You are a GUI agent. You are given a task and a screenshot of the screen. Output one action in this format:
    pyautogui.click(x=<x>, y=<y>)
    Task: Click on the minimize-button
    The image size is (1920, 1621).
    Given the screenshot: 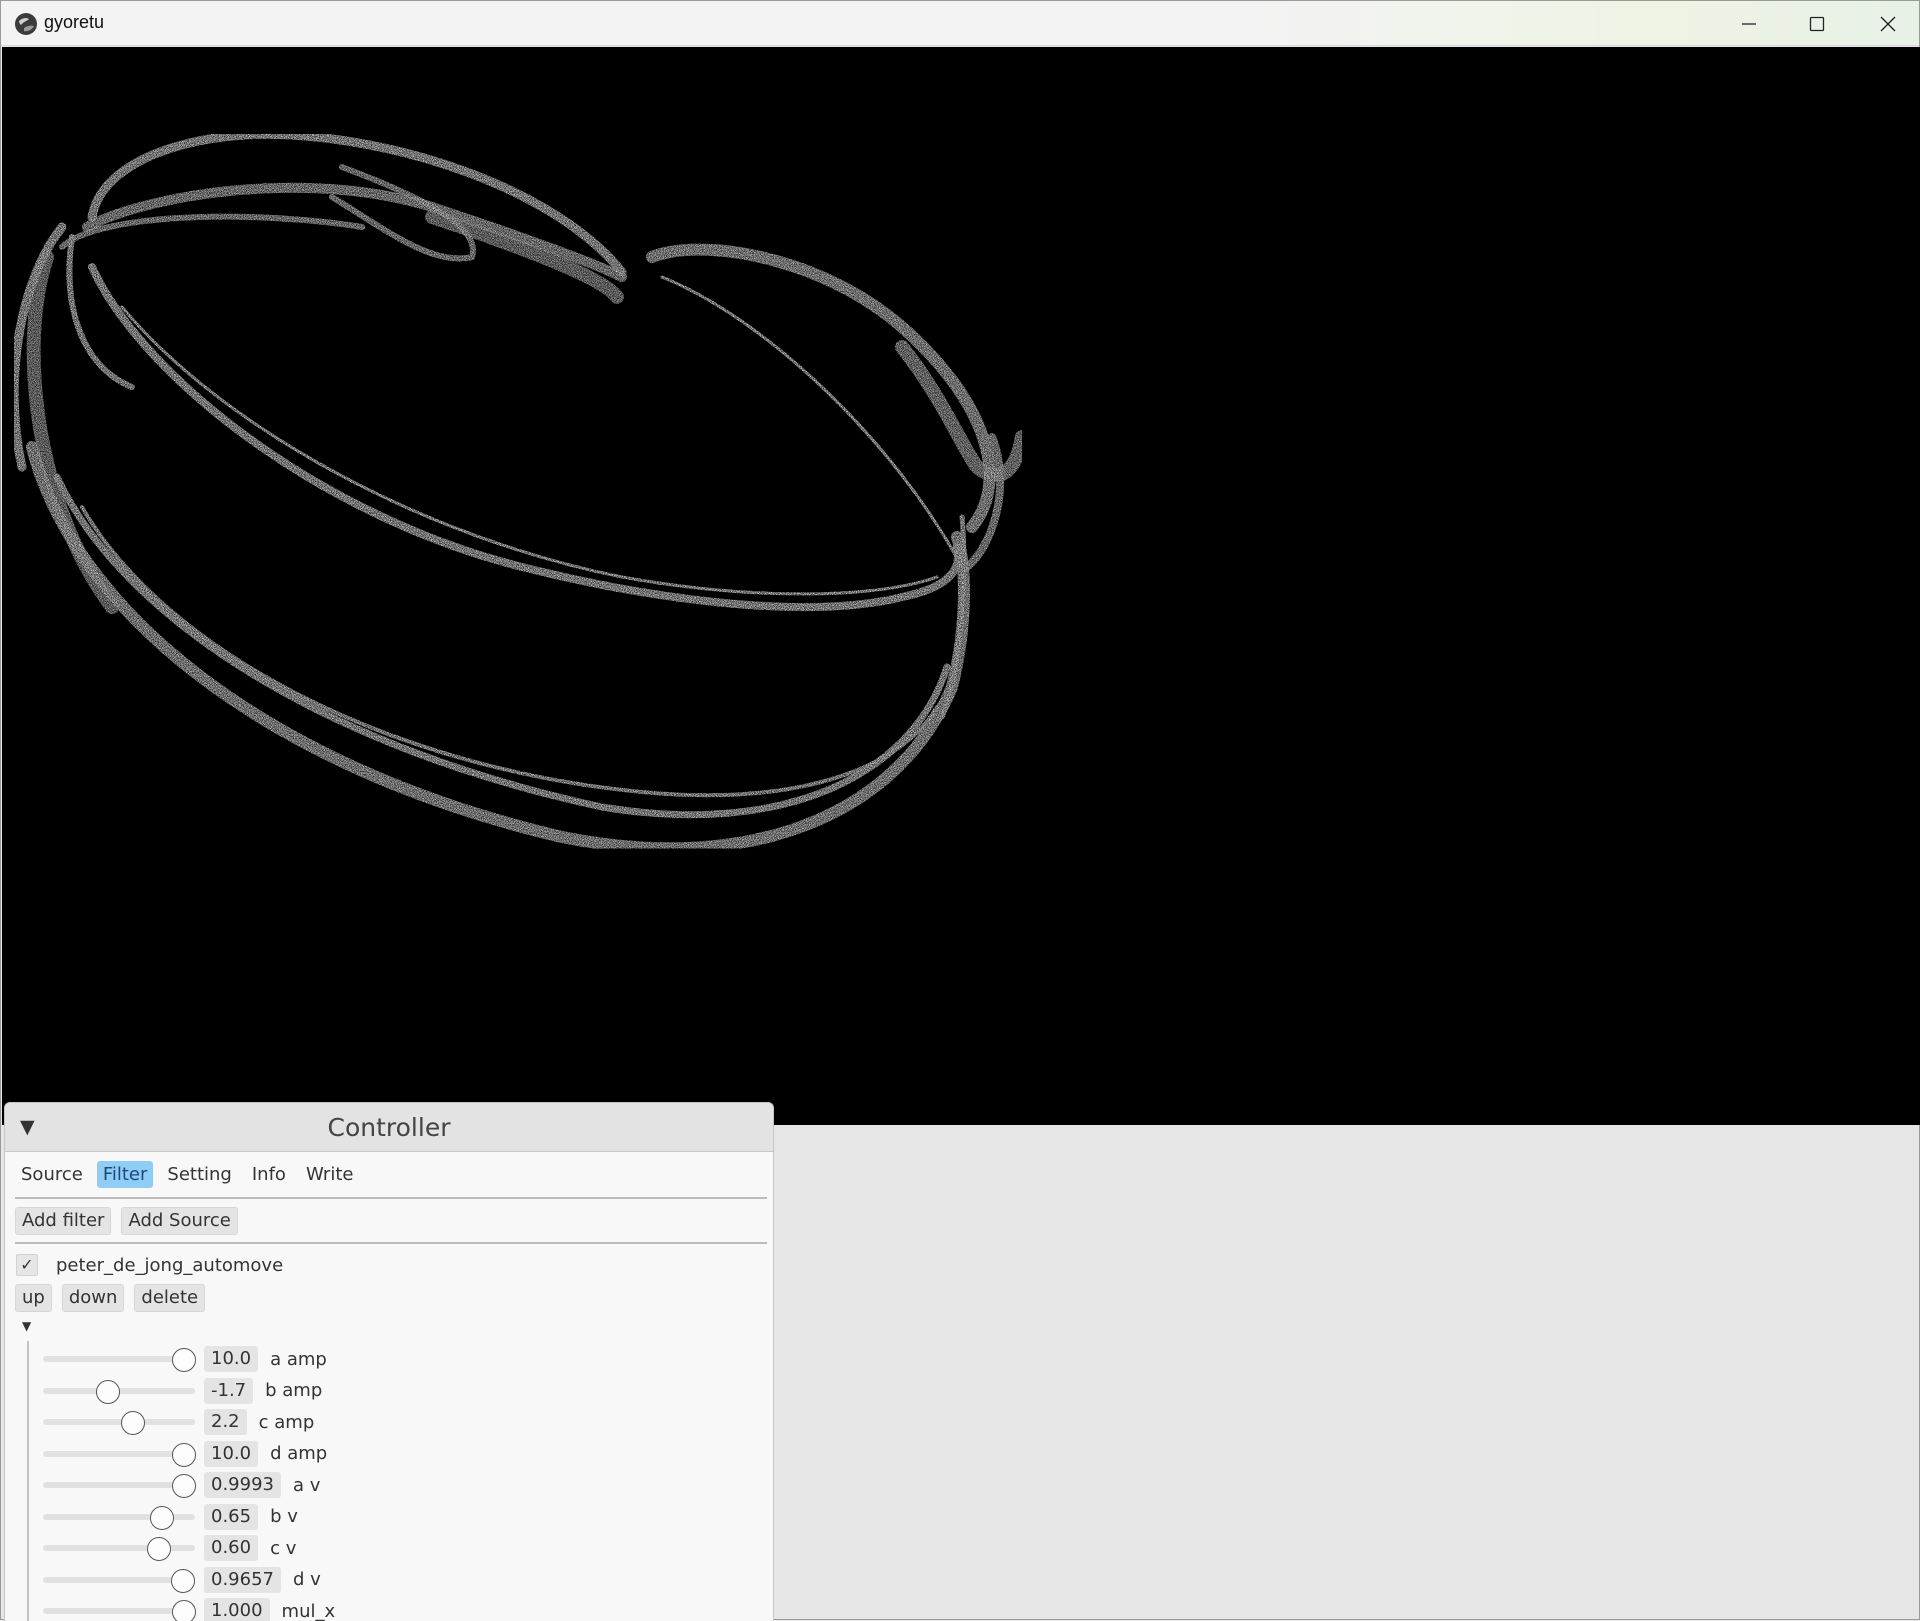 What is the action you would take?
    pyautogui.click(x=1749, y=23)
    